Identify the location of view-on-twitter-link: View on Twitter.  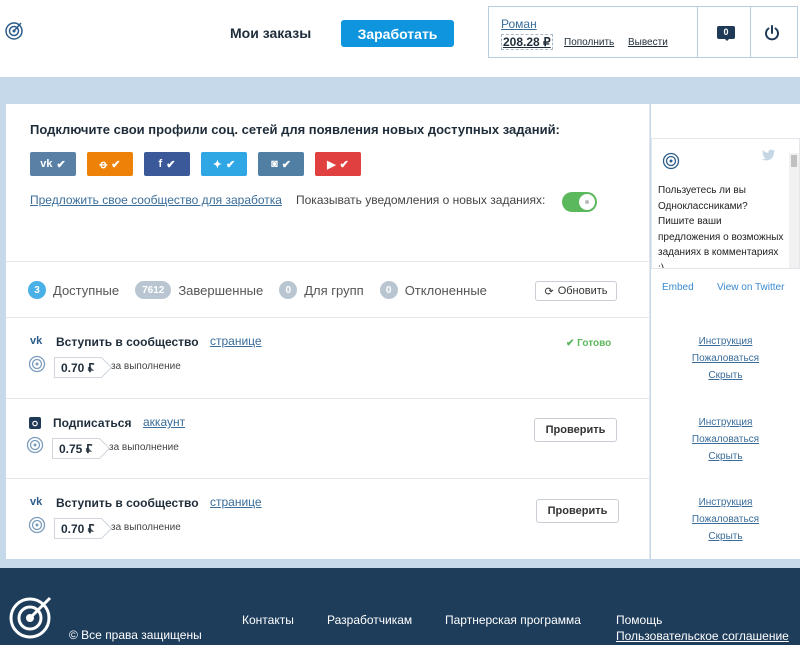
(750, 287).